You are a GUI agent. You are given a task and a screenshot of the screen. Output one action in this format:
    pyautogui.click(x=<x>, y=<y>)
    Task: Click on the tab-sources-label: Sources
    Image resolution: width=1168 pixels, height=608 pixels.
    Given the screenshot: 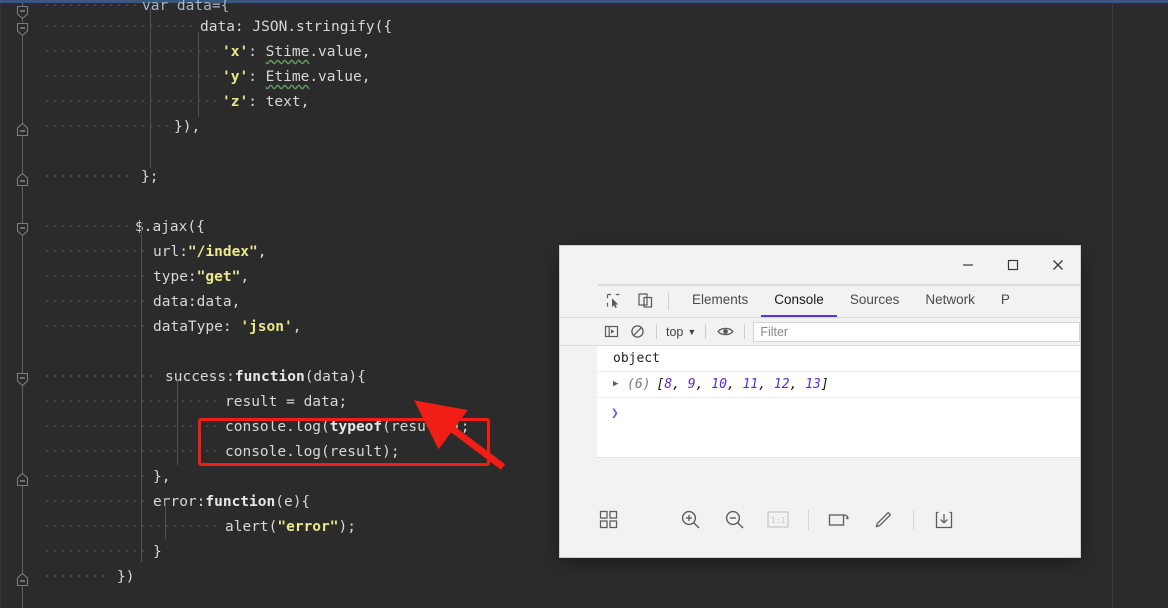 What is the action you would take?
    pyautogui.click(x=874, y=299)
    